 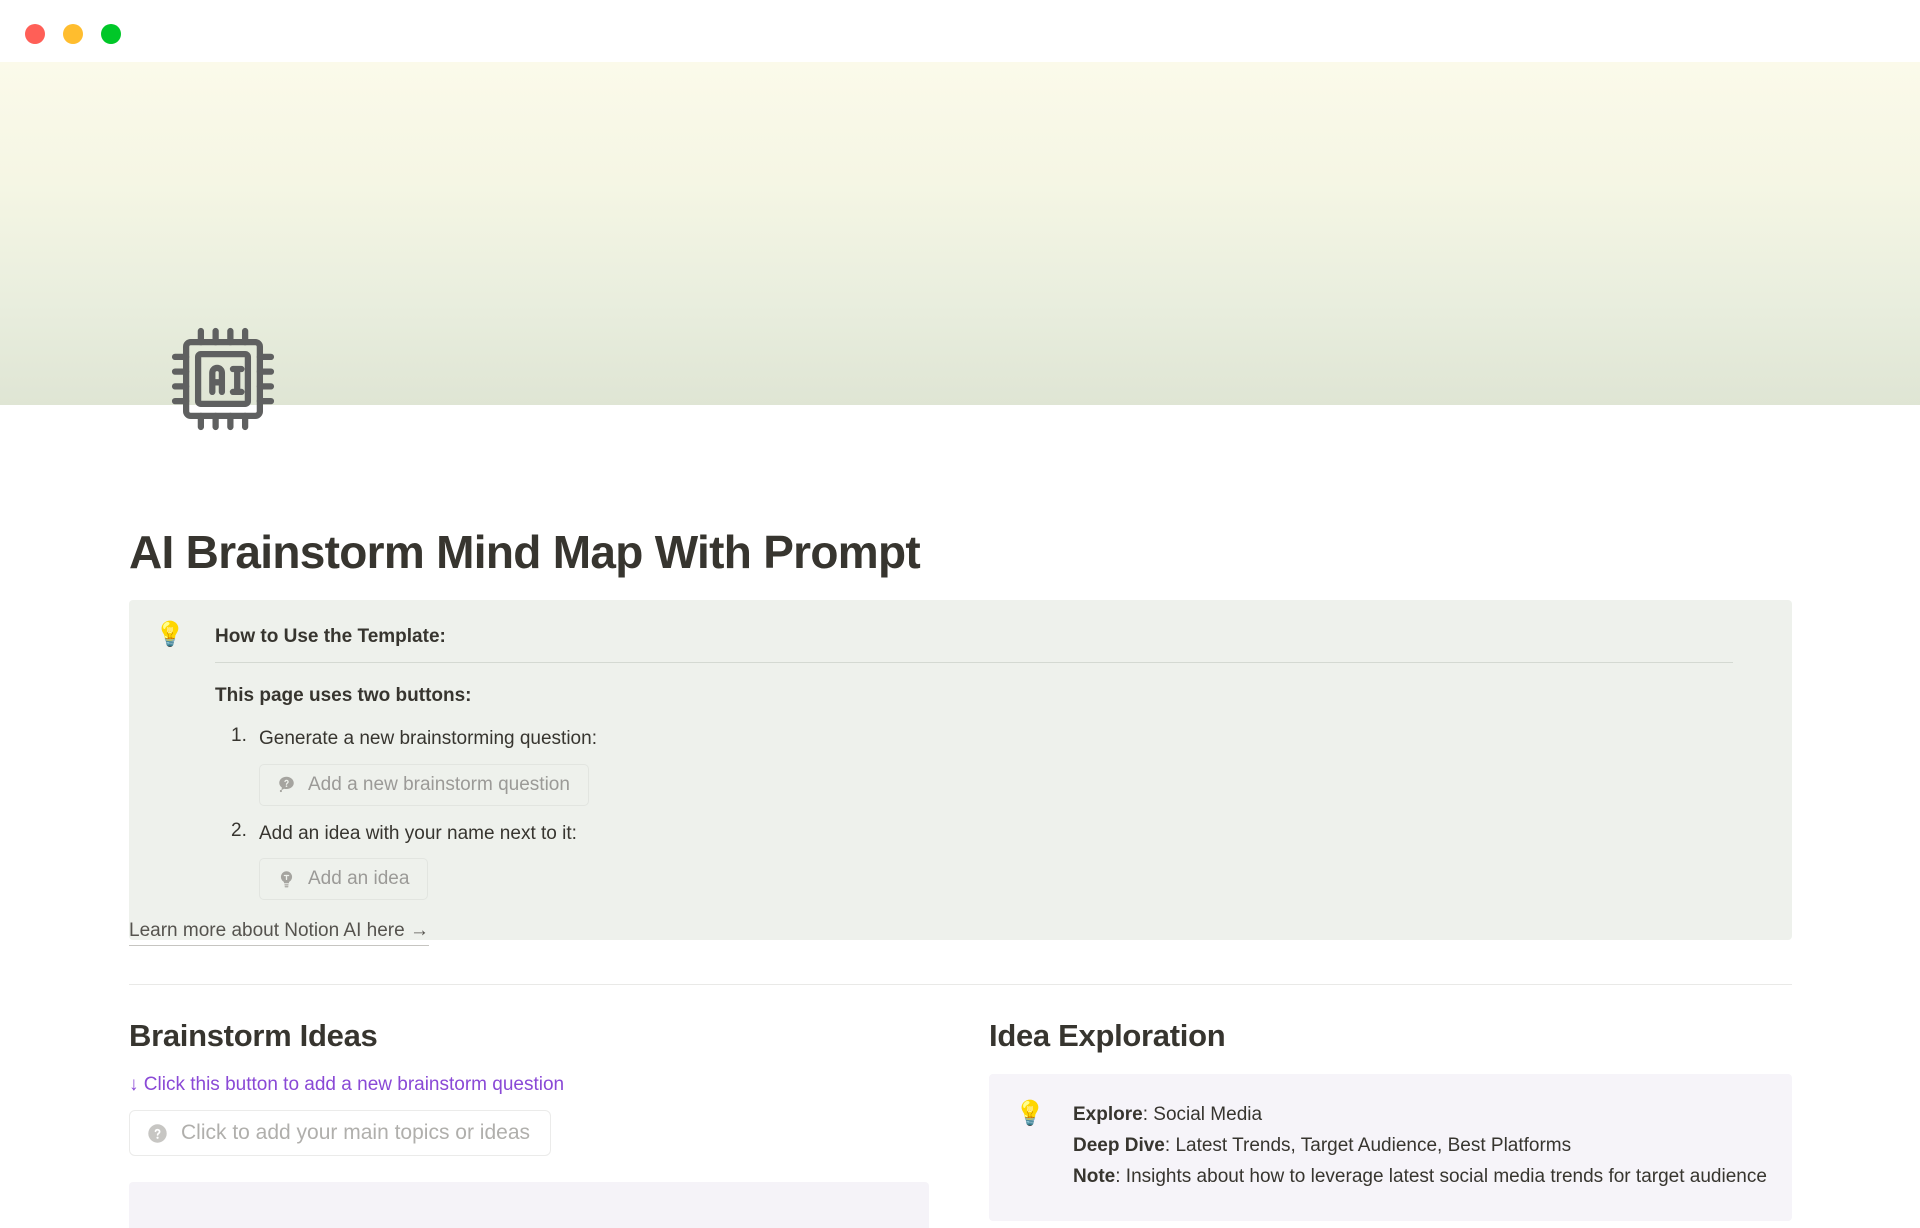 I want to click on brainstorm-ideas-heading: Brainstorm Ideas, so click(x=253, y=1035).